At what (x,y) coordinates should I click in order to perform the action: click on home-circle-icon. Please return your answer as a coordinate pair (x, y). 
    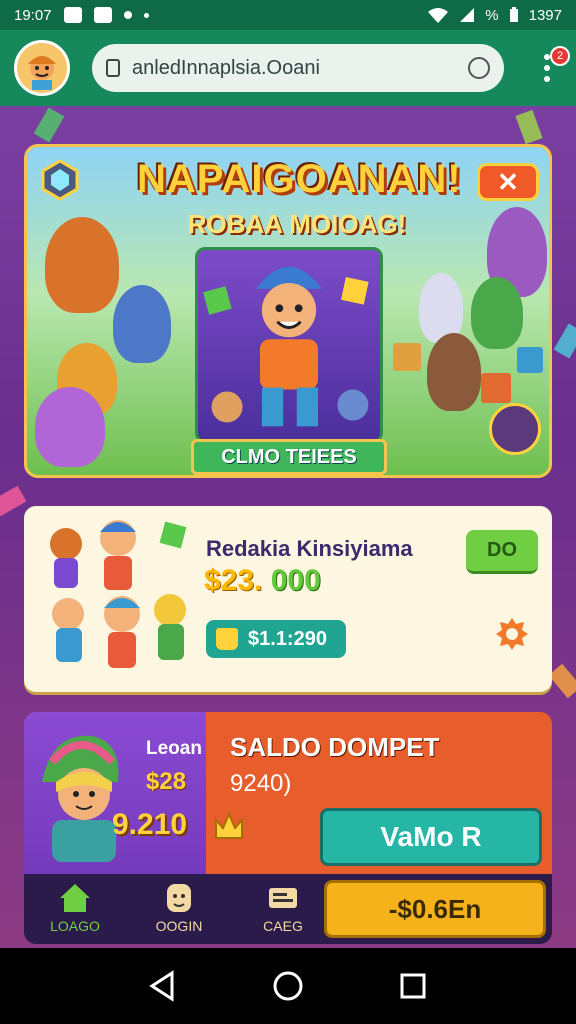
    Looking at the image, I should click on (288, 986).